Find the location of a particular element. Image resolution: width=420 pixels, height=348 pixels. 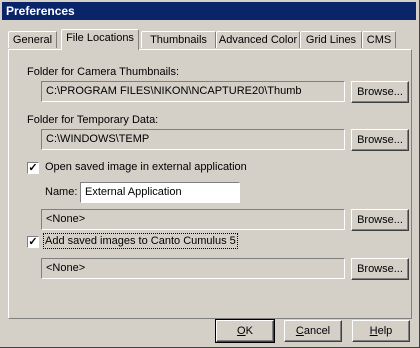

tab-file-locations: File Locations is located at coordinates (100, 39).